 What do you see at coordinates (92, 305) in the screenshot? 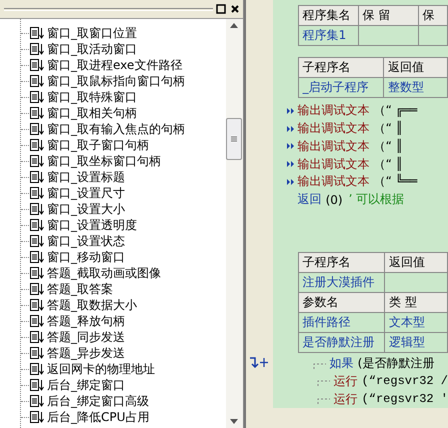
I see `tree-item: 答题_取数据大小` at bounding box center [92, 305].